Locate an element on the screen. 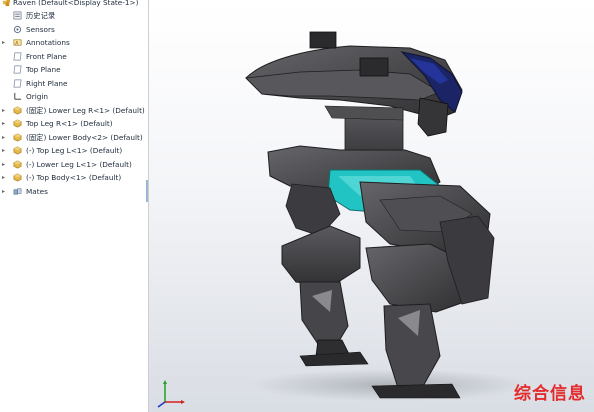 Image resolution: width=594 pixels, height=412 pixels. annotation-icon: A is located at coordinates (17, 42).